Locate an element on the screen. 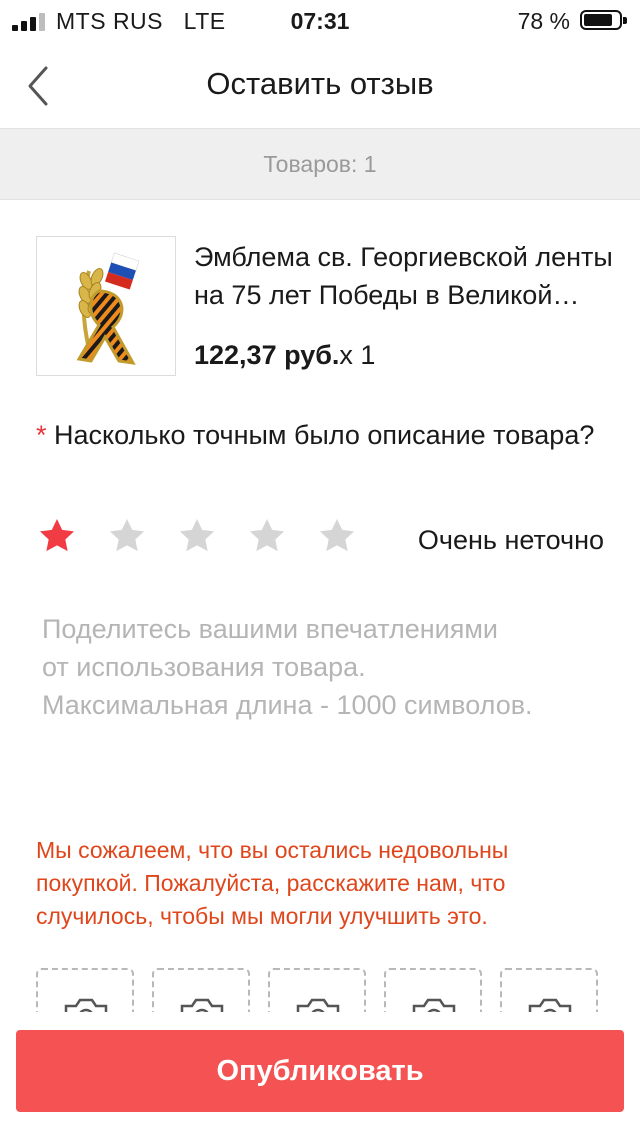 This screenshot has height=1136, width=640. rating-label: Очень неточно is located at coordinates (510, 540).